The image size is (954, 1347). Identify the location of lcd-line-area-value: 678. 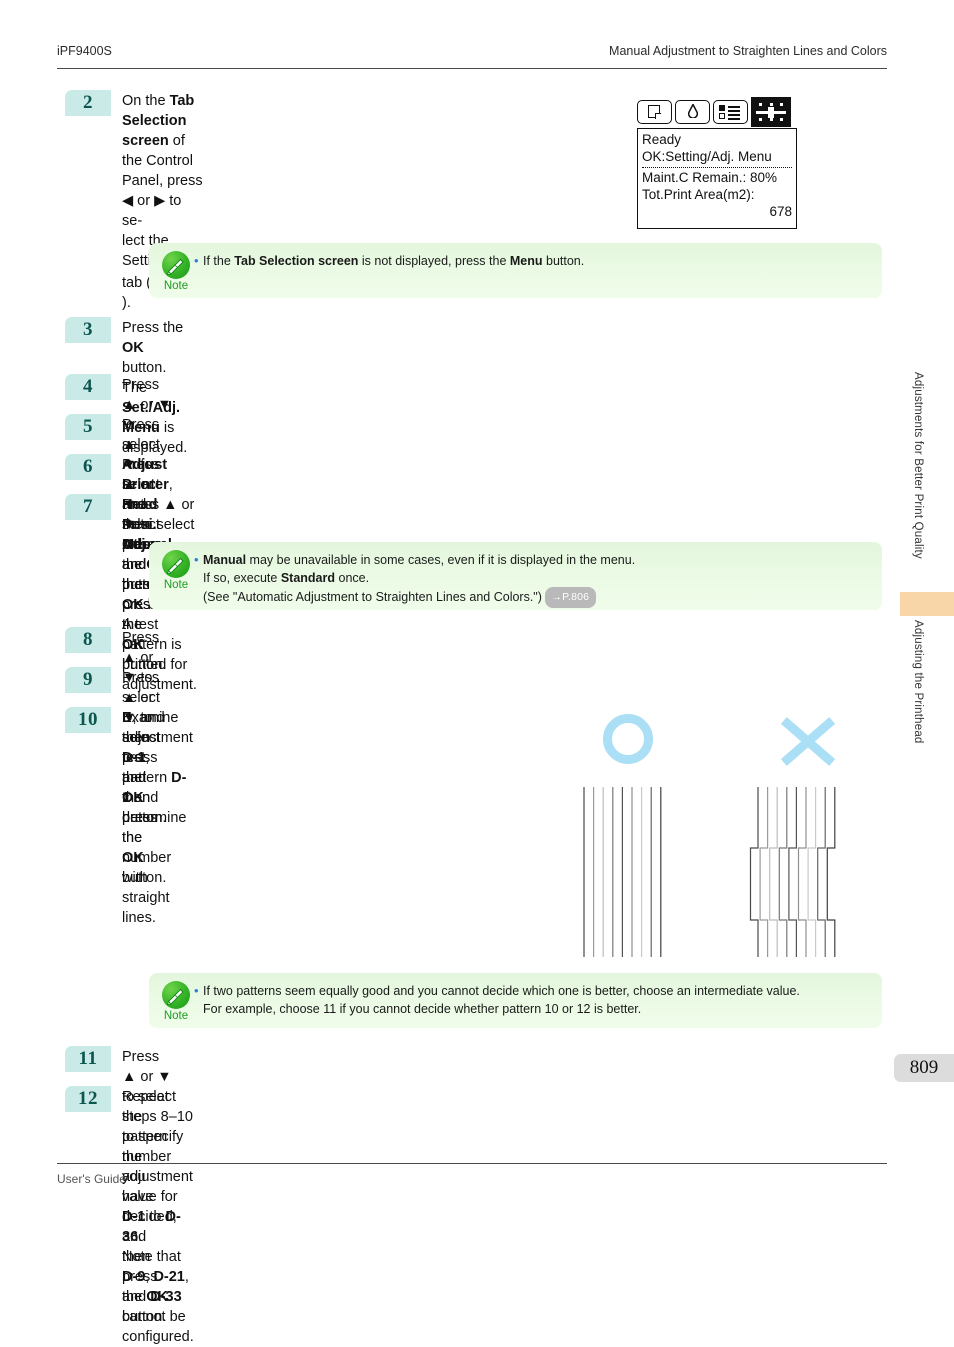
(780, 211).